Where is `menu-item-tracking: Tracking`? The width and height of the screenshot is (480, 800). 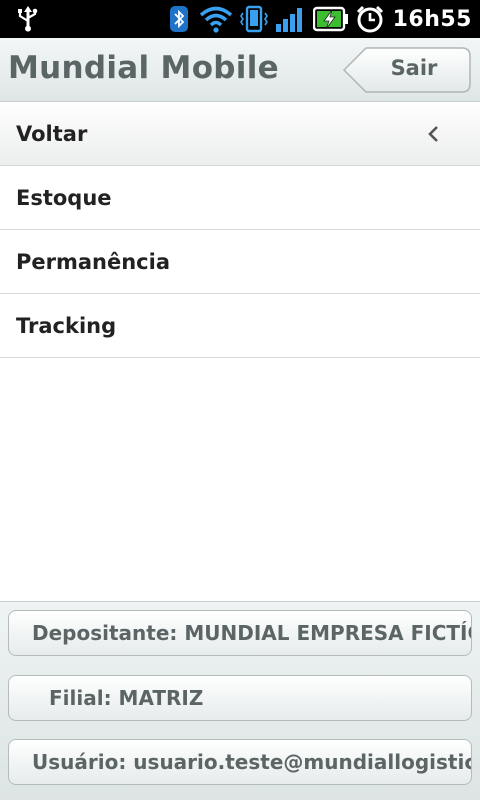 menu-item-tracking: Tracking is located at coordinates (240, 326).